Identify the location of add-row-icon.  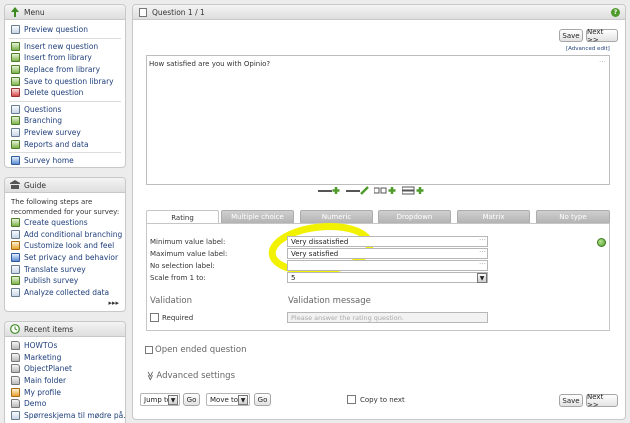
(414, 190).